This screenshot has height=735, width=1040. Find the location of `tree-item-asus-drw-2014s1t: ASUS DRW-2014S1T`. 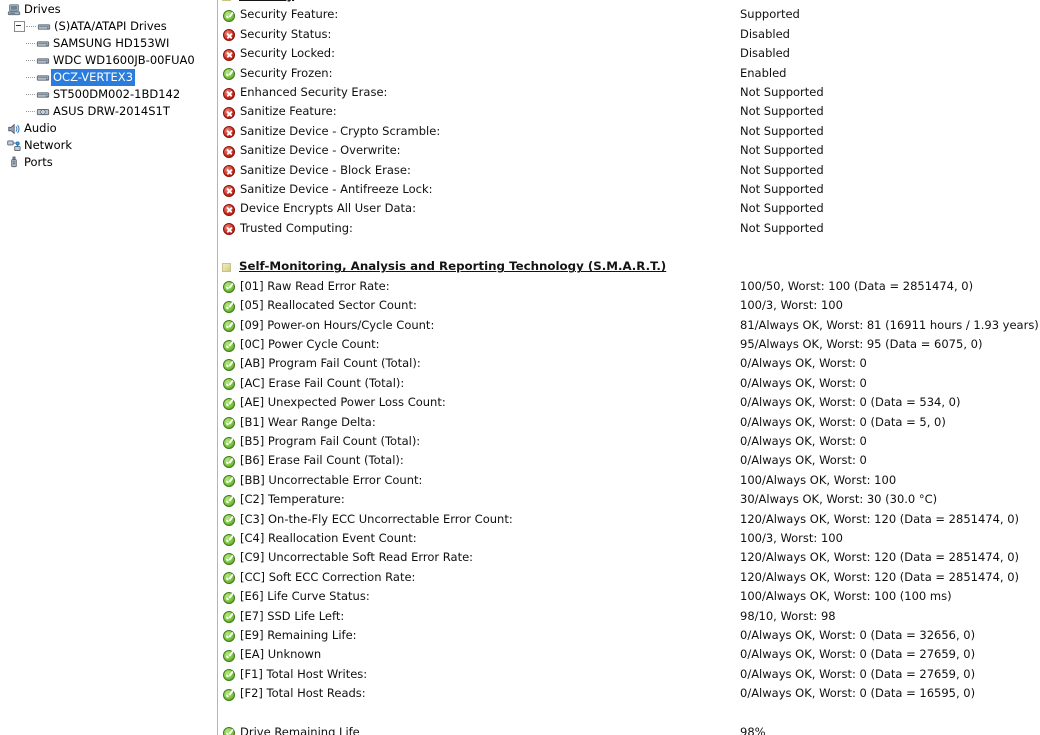

tree-item-asus-drw-2014s1t: ASUS DRW-2014S1T is located at coordinates (108, 111).